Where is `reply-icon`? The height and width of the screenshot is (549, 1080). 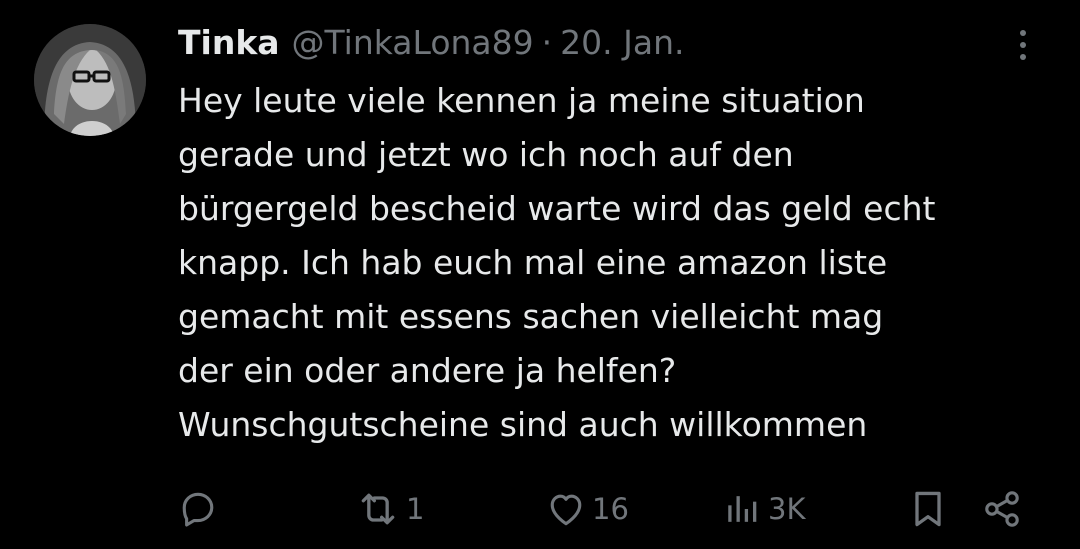 reply-icon is located at coordinates (198, 509).